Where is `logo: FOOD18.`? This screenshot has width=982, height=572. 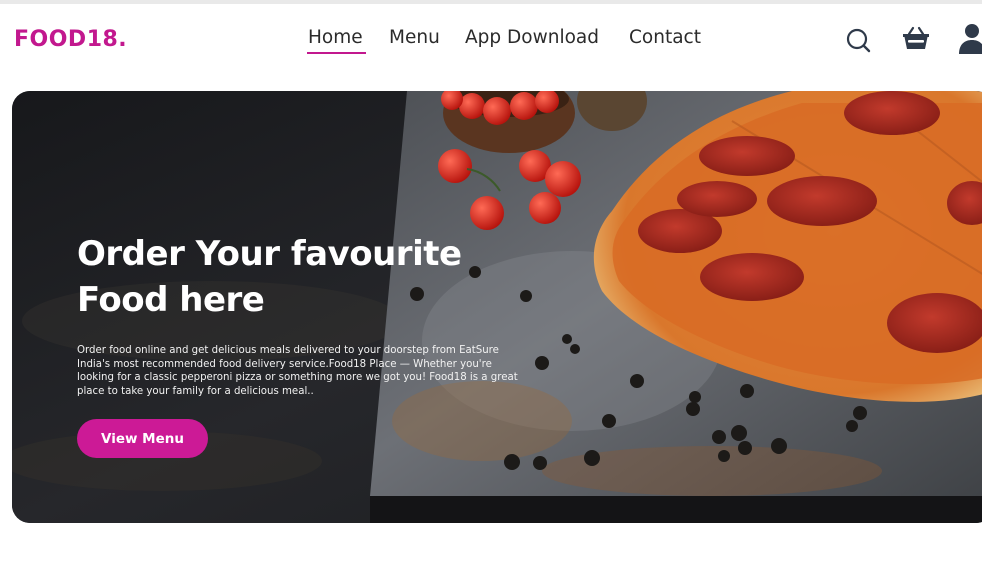 logo: FOOD18. is located at coordinates (70, 39).